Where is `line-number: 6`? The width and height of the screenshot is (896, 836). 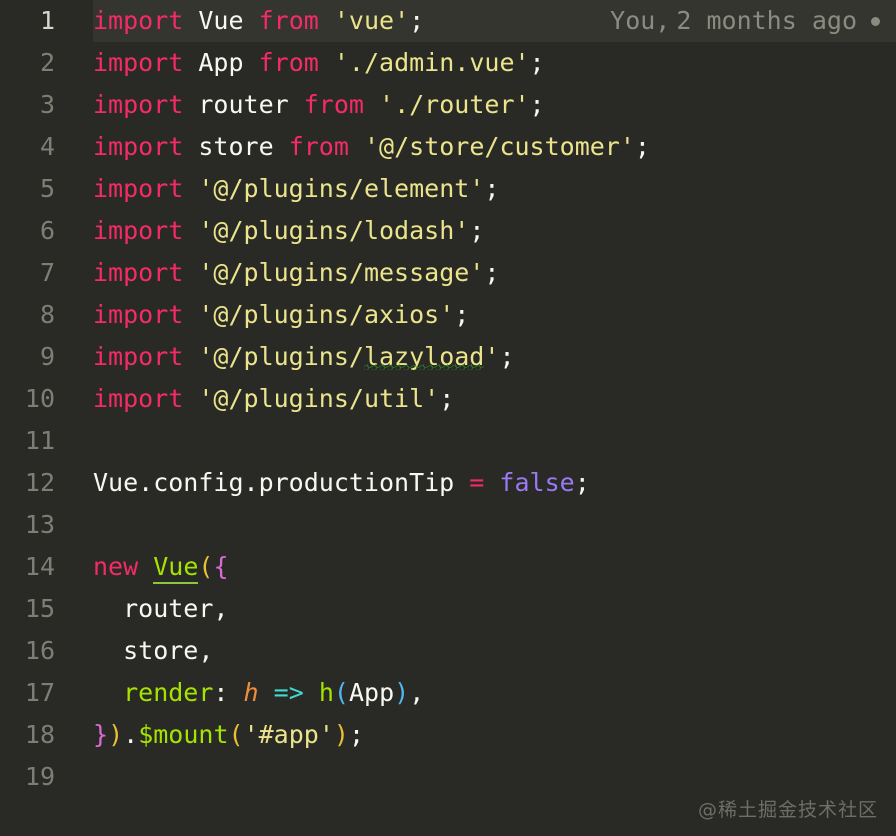 line-number: 6 is located at coordinates (46, 231).